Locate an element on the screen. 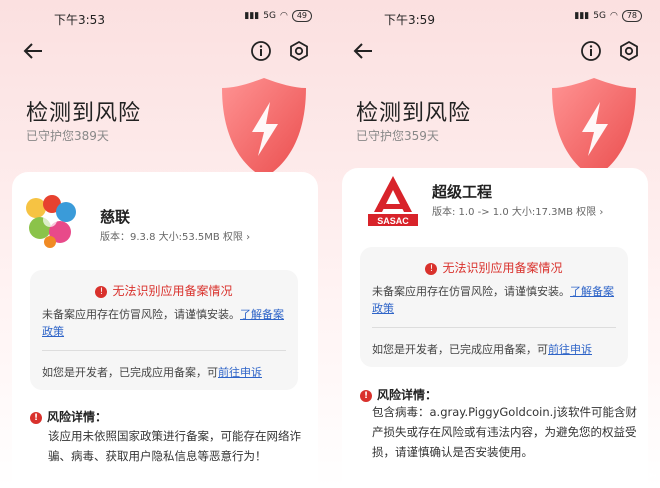  status-time: 下午3:59 is located at coordinates (409, 20).